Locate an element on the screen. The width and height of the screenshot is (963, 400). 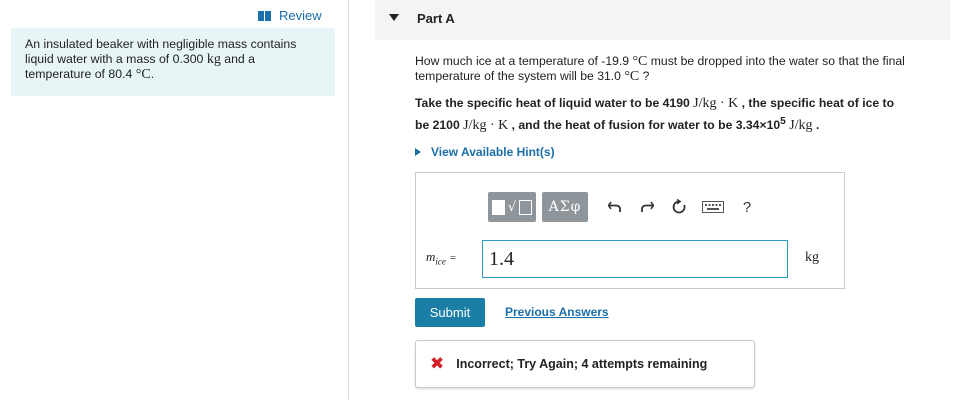
panel-divider is located at coordinates (348, 200).